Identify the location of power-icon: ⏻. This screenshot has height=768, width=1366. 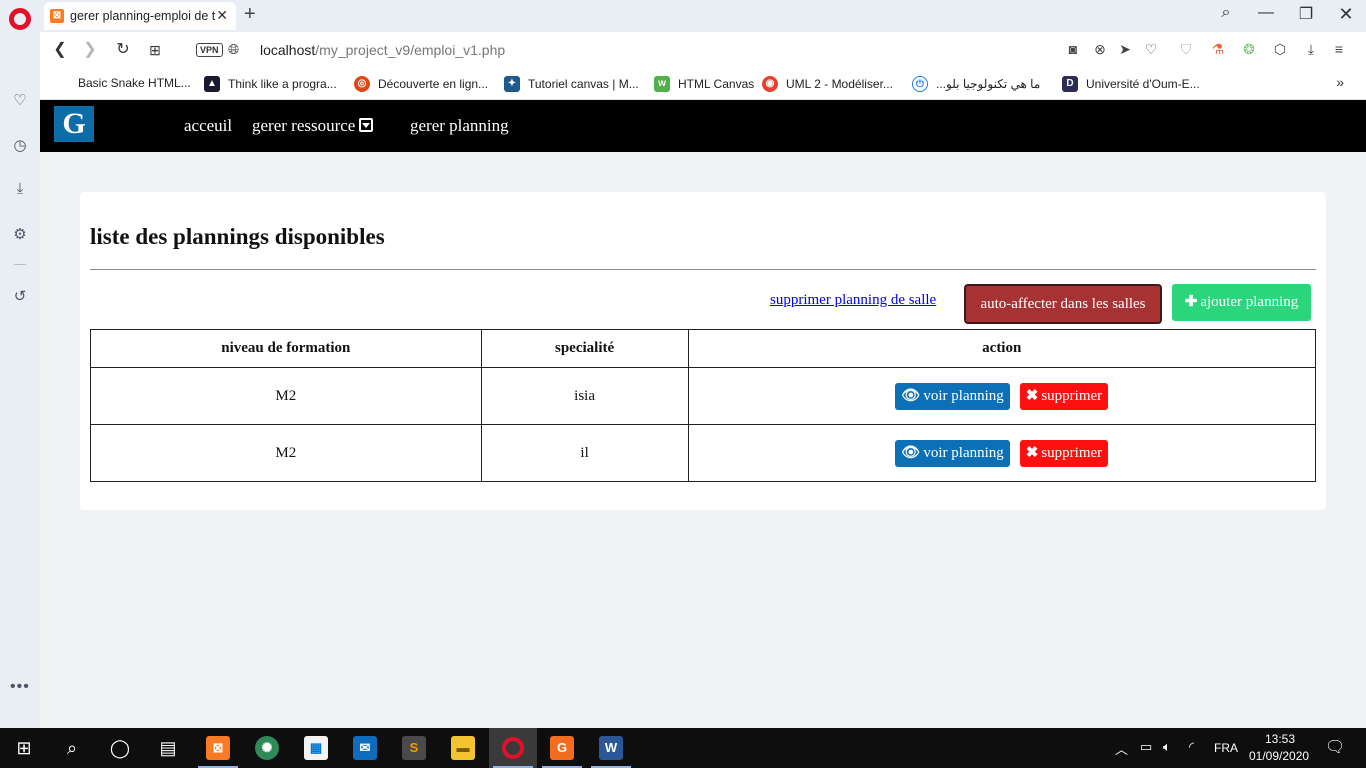
(920, 84).